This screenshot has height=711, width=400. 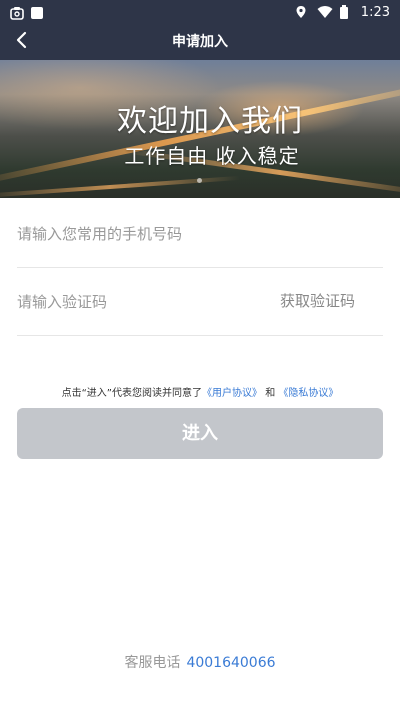 What do you see at coordinates (375, 12) in the screenshot?
I see `status-time: 1:23` at bounding box center [375, 12].